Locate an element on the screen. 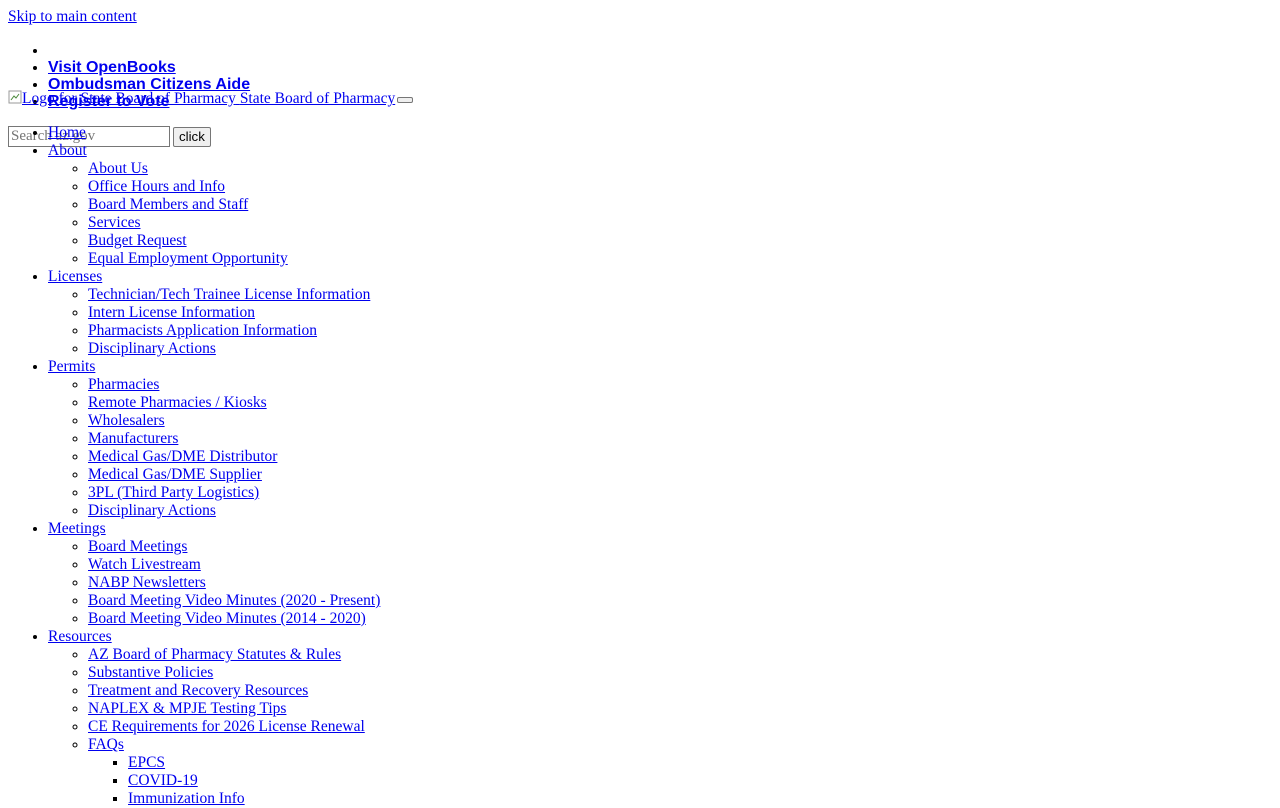  nav-link-medgas-distributor: Medical Gas/DME Distributor is located at coordinates (182, 456).